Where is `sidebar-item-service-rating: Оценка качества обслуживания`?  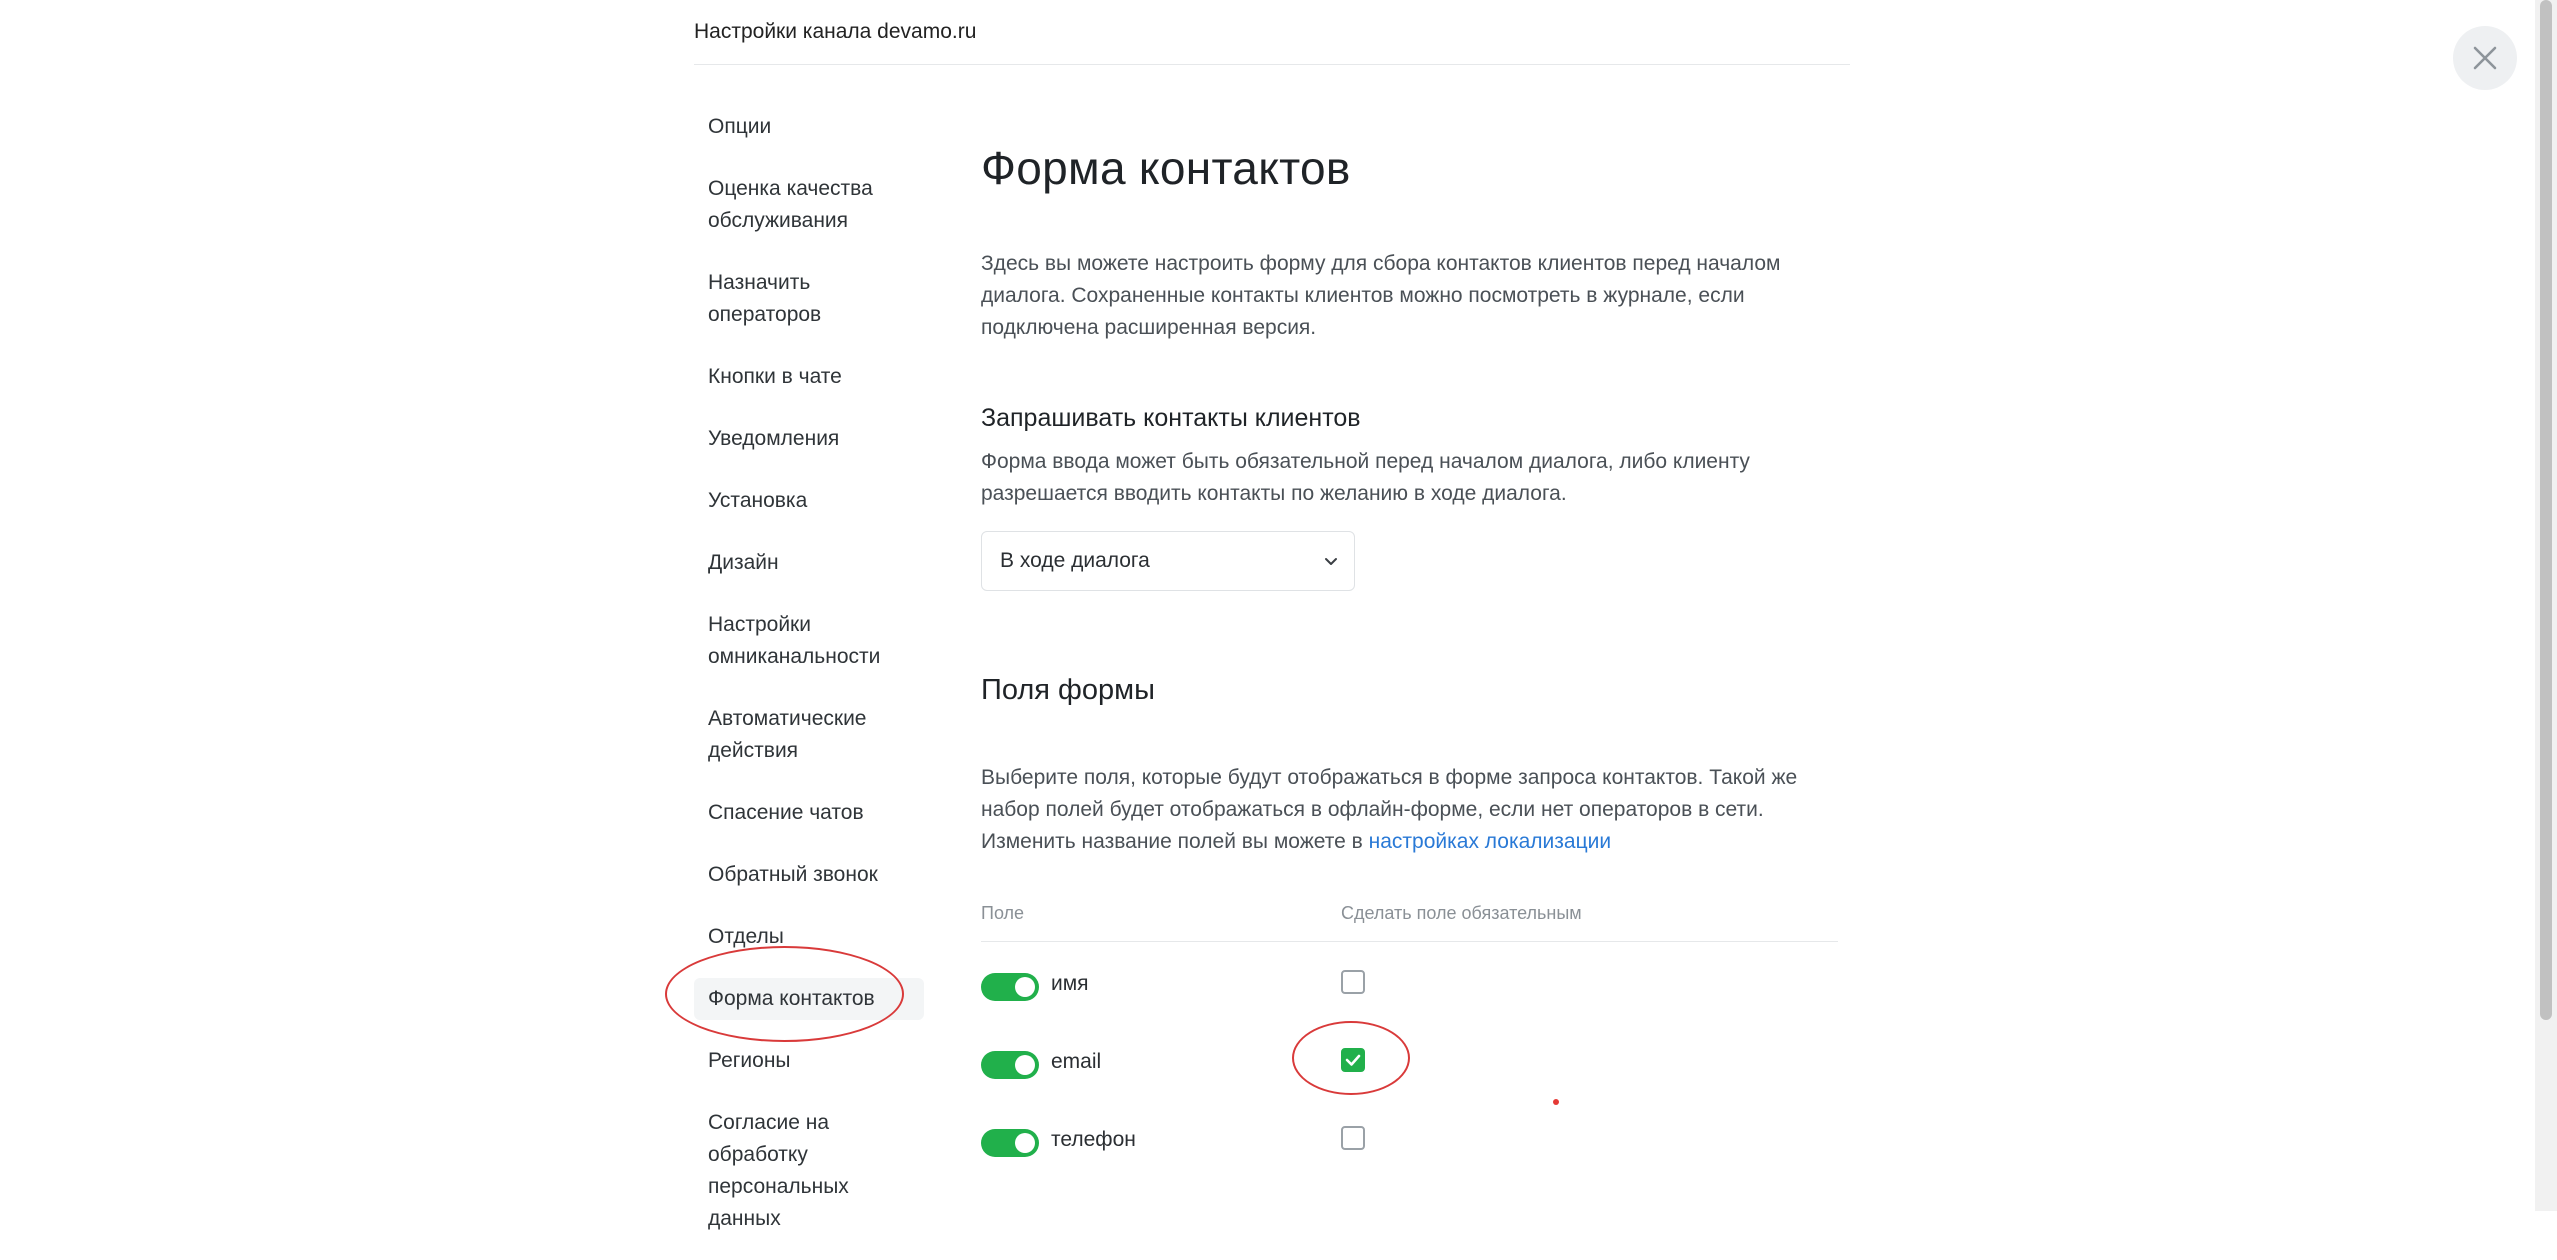
sidebar-item-service-rating: Оценка качества обслуживания is located at coordinates (803, 205).